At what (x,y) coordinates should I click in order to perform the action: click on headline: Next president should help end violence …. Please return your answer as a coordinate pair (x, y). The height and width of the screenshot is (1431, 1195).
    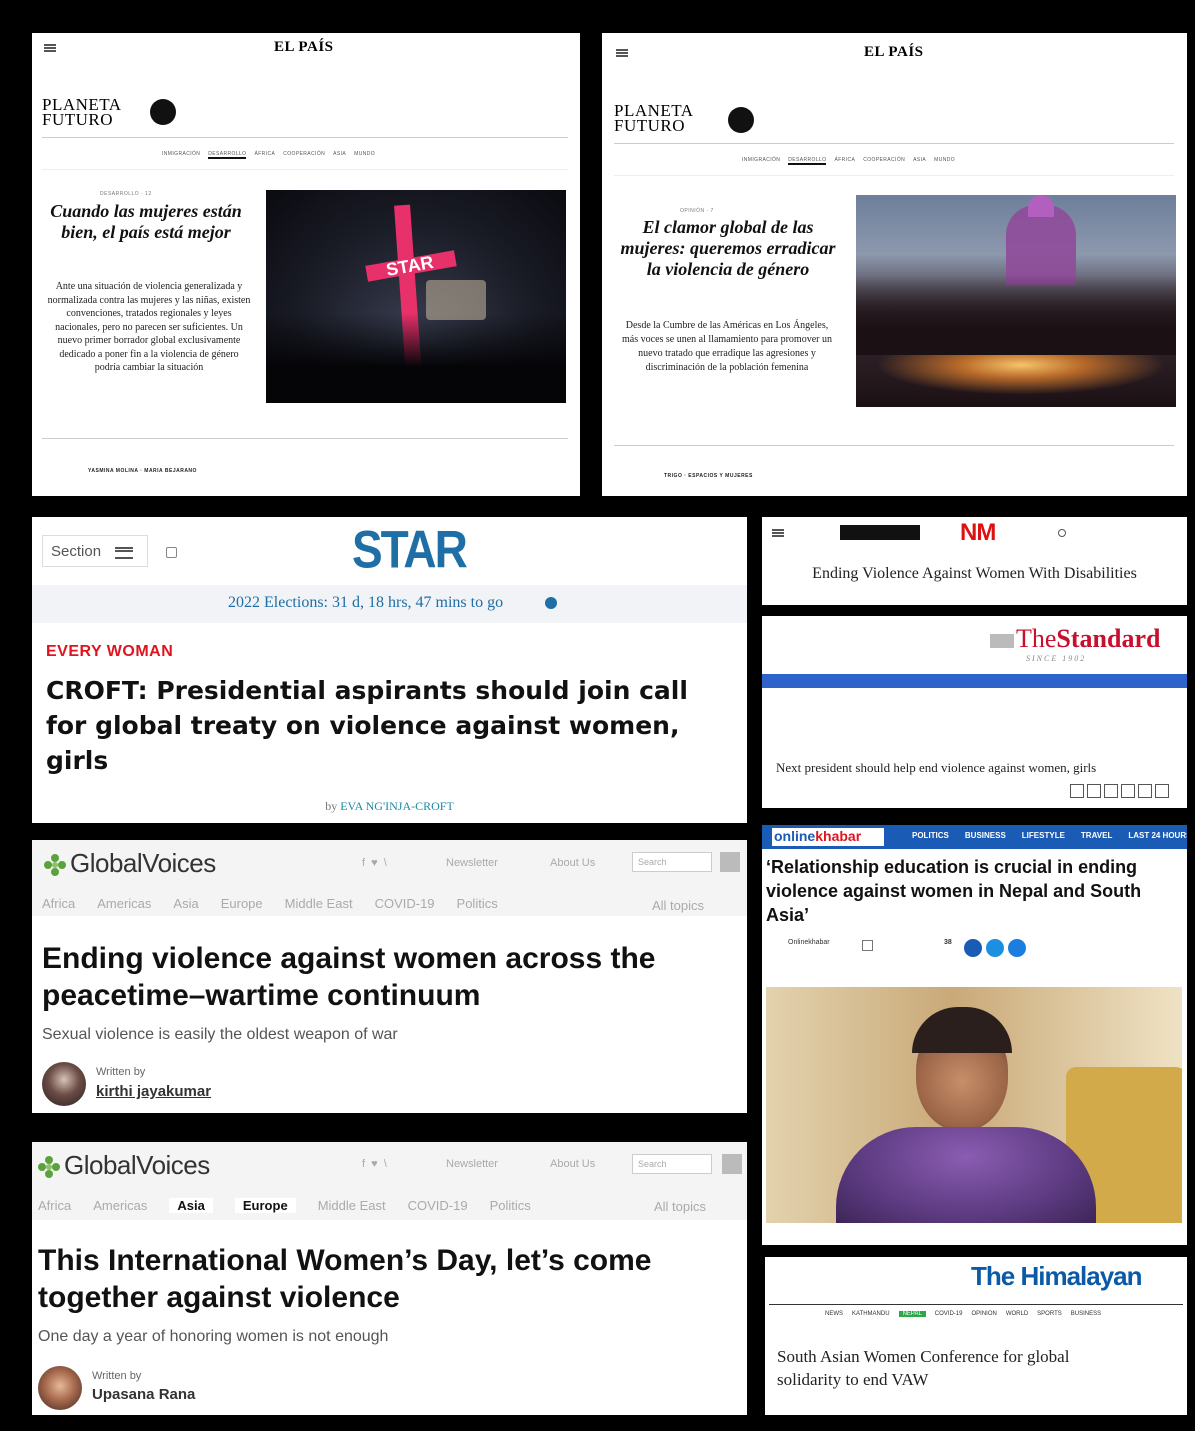
    Looking at the image, I should click on (936, 768).